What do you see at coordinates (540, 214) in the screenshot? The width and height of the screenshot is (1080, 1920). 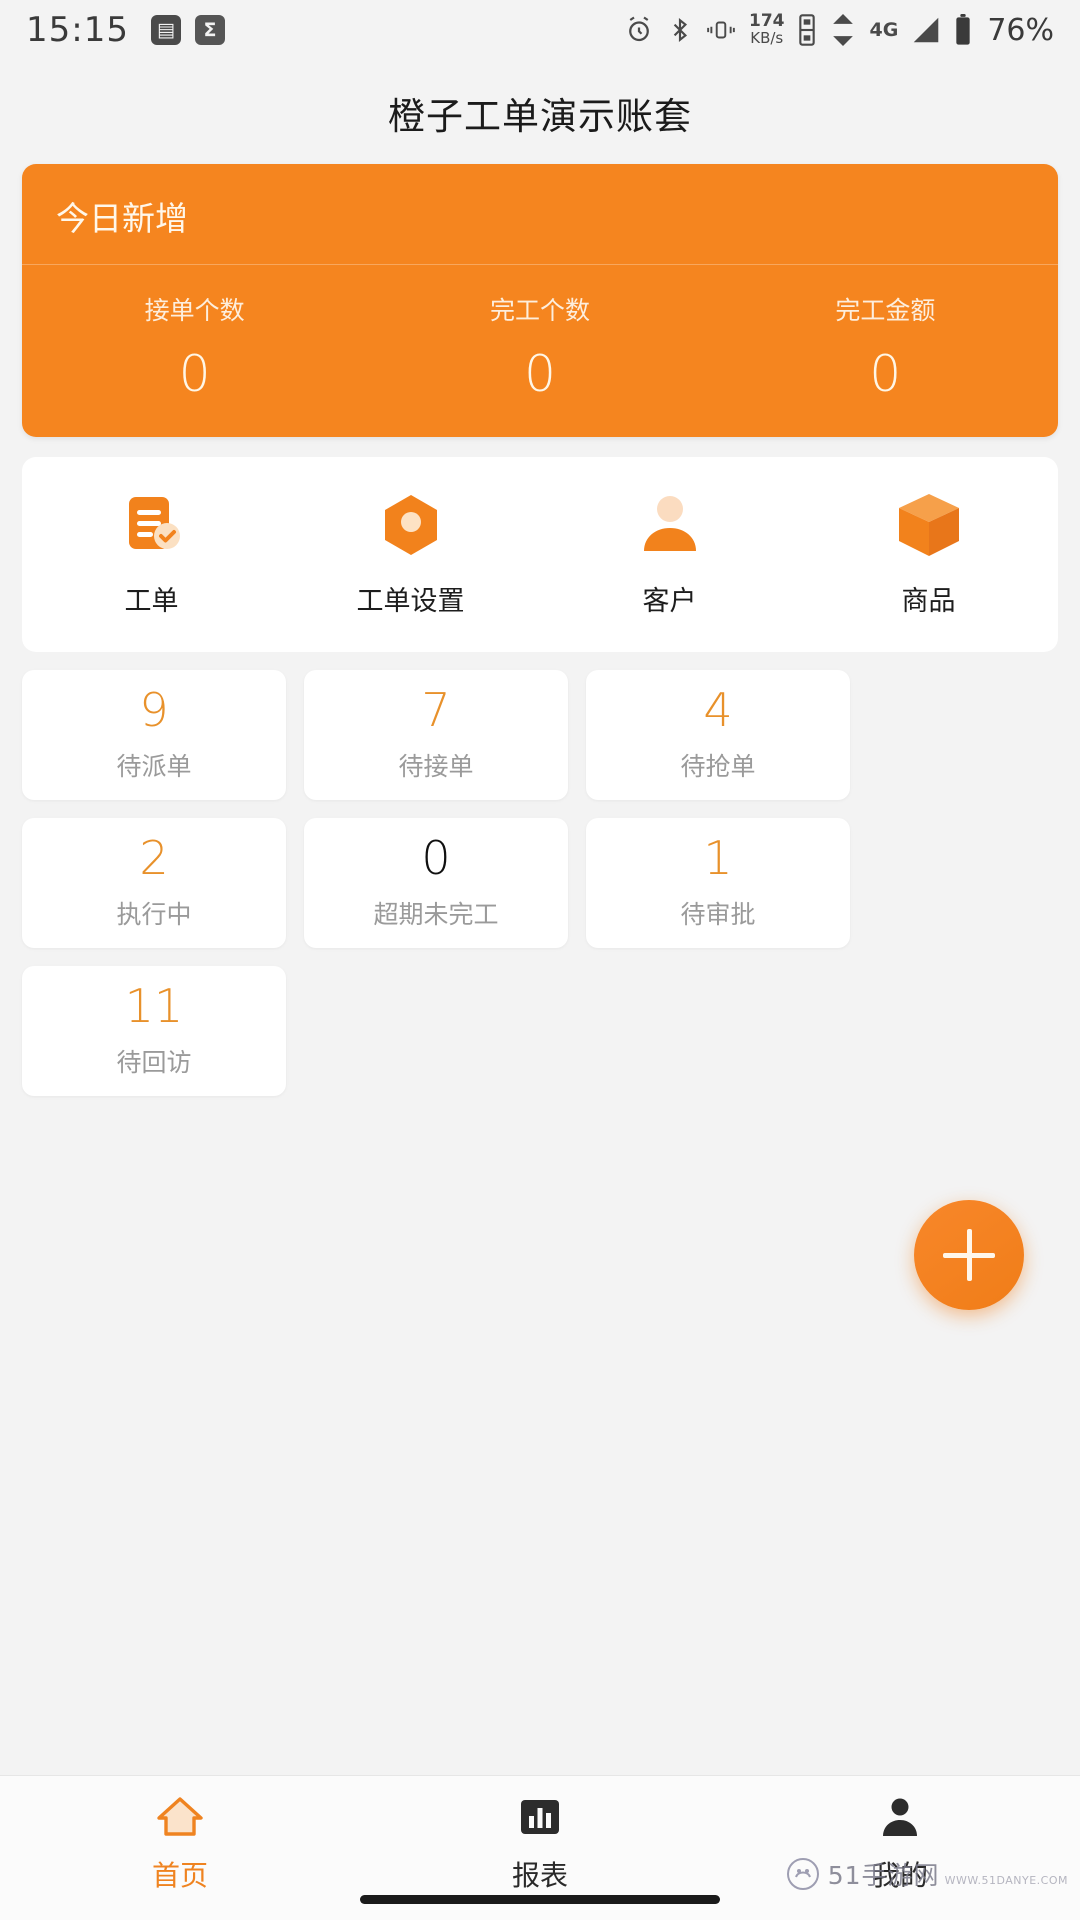 I see `summary-heading: 今日新增` at bounding box center [540, 214].